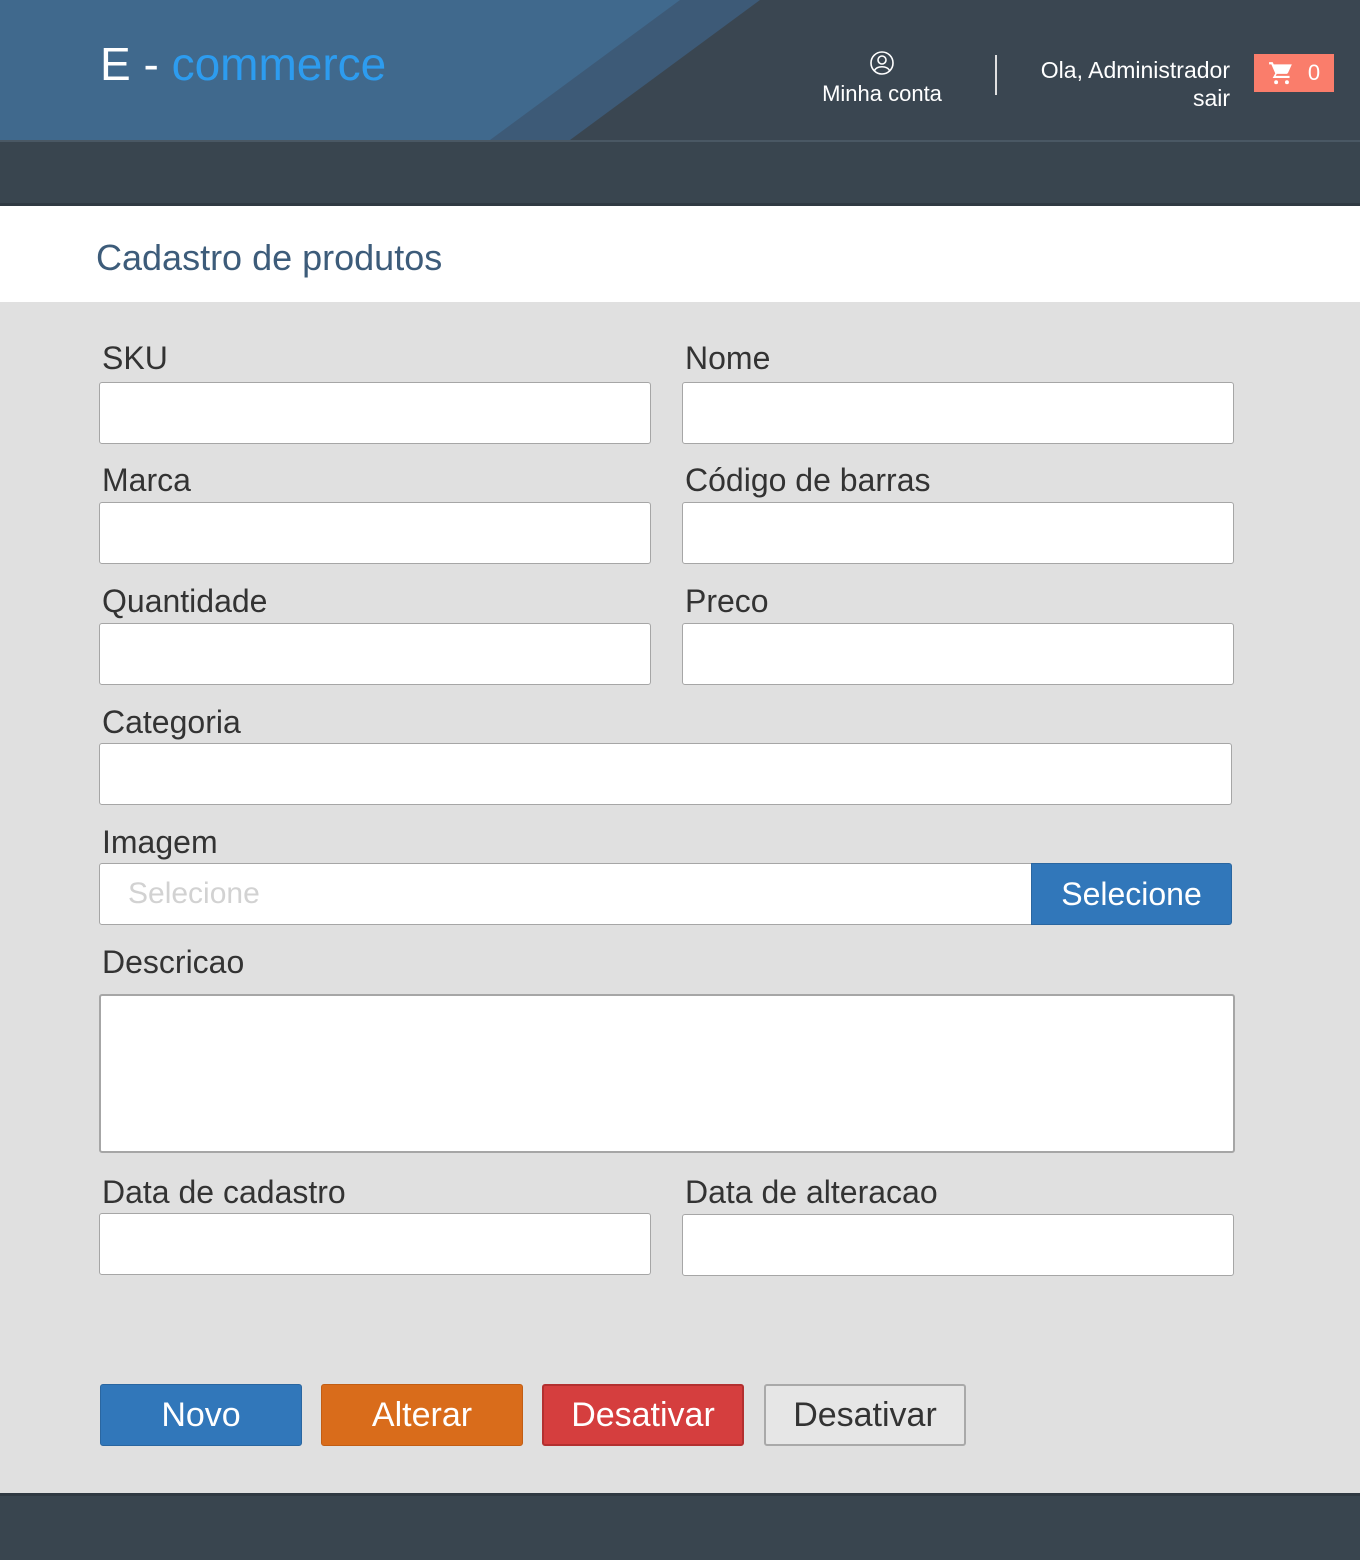 Image resolution: width=1360 pixels, height=1560 pixels. I want to click on data-cadastro-input, so click(375, 1244).